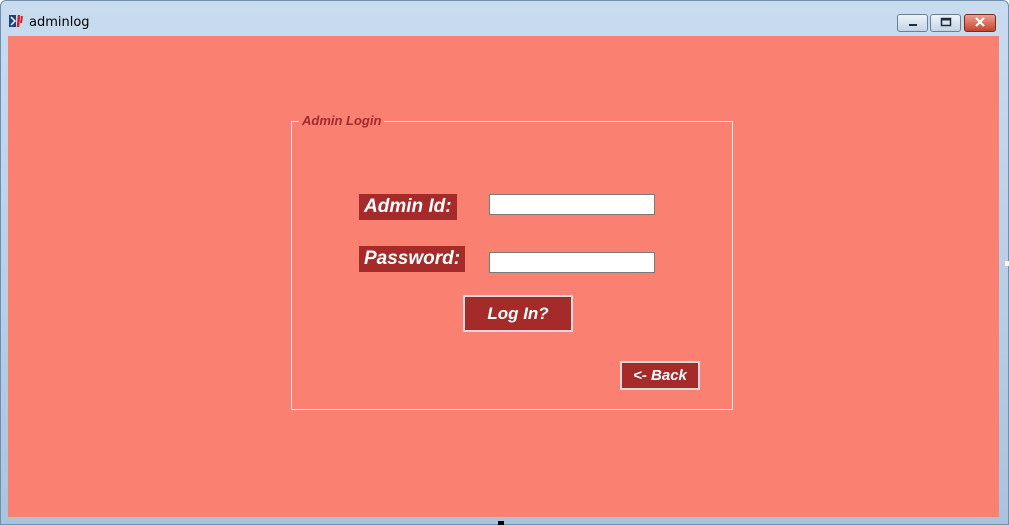  I want to click on close-icon, so click(980, 23).